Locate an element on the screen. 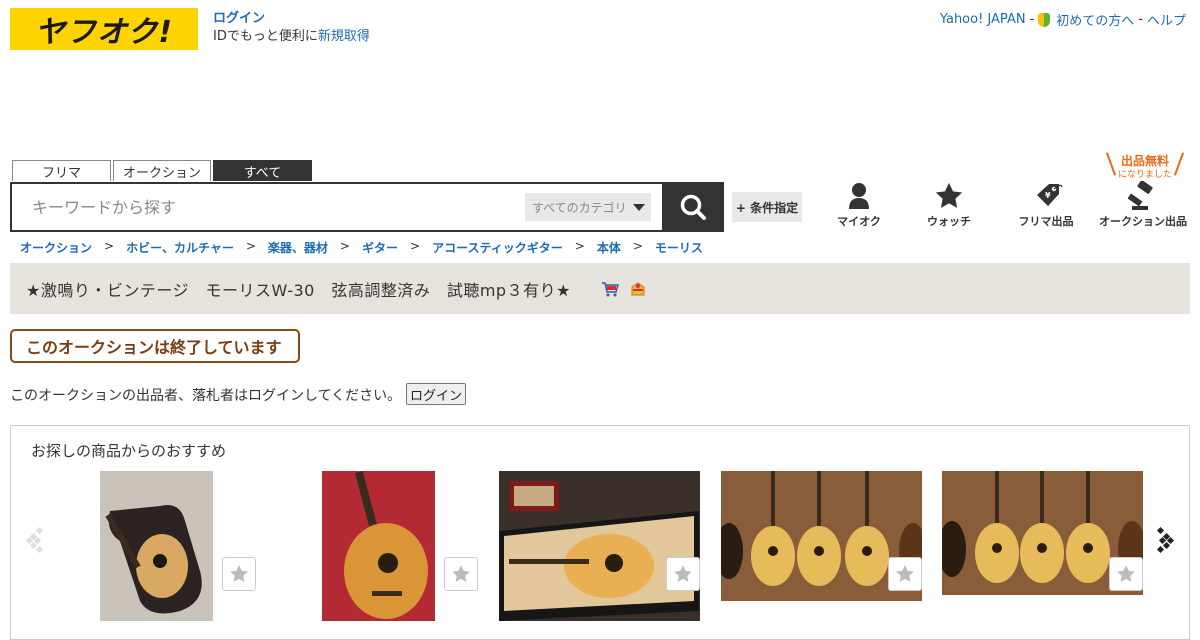 Image resolution: width=1200 pixels, height=640 pixels. item-title-bar: ★激鳴り・ビンテージ モーリスW-30 弦高調整済み 試聴mp３有り★ is located at coordinates (600, 288).